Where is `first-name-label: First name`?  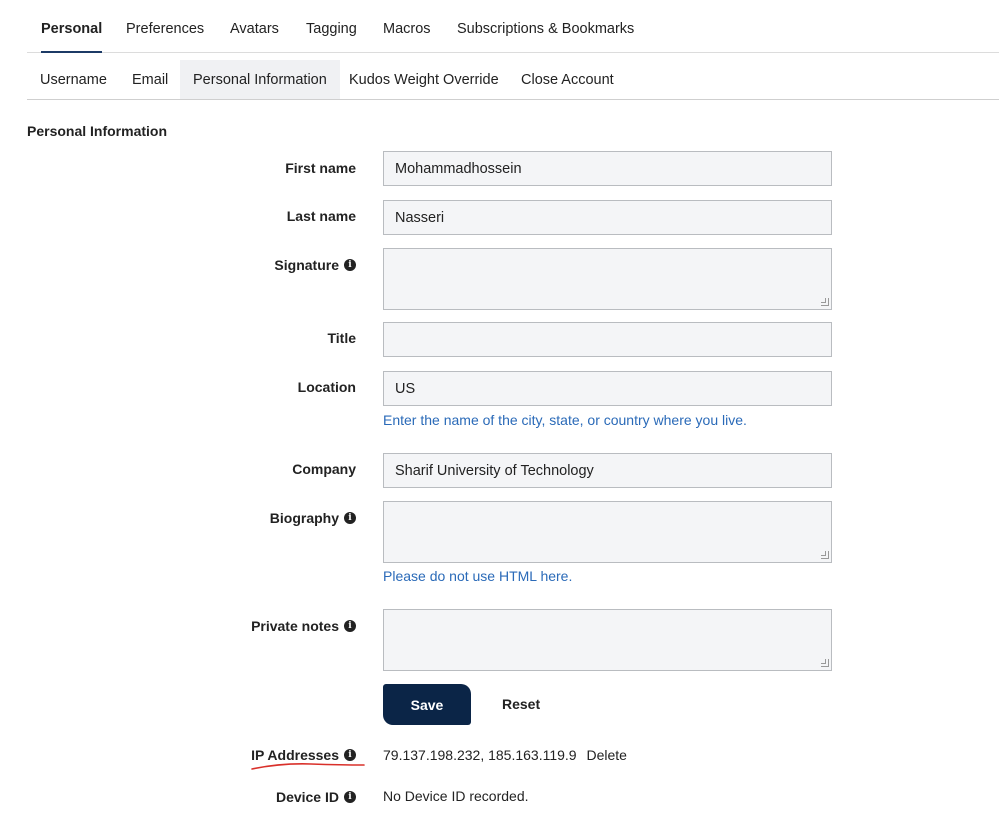
first-name-label: First name is located at coordinates (320, 168).